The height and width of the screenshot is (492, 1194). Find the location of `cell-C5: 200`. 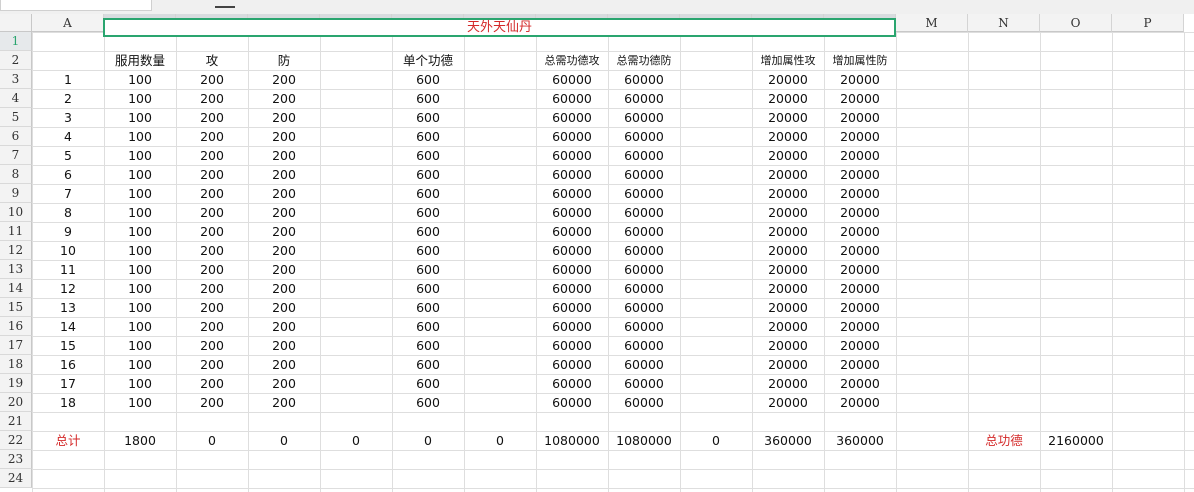

cell-C5: 200 is located at coordinates (212, 117).